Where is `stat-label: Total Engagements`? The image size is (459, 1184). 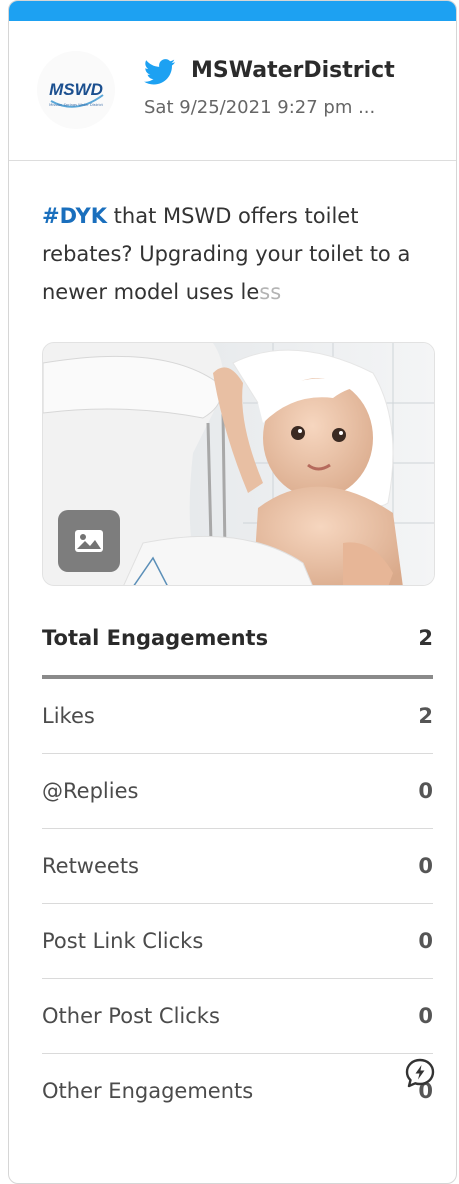
stat-label: Total Engagements is located at coordinates (155, 638).